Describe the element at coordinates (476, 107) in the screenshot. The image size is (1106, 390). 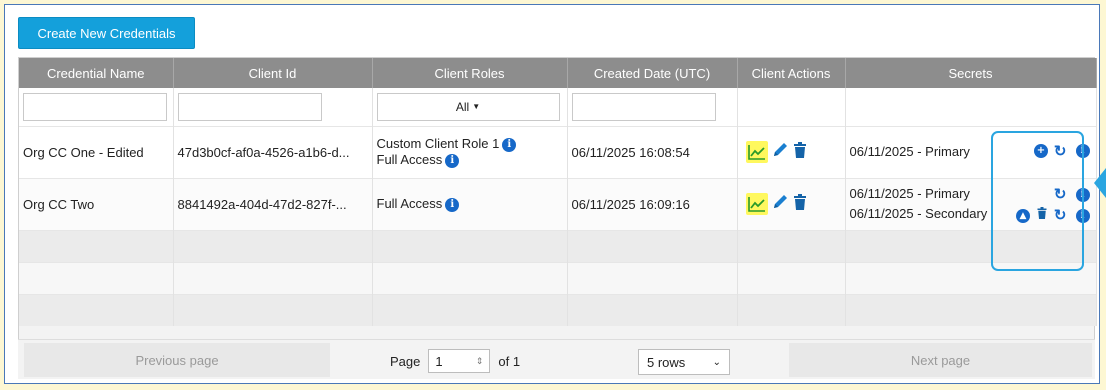
I see `caret-down-icon: ▼` at that location.